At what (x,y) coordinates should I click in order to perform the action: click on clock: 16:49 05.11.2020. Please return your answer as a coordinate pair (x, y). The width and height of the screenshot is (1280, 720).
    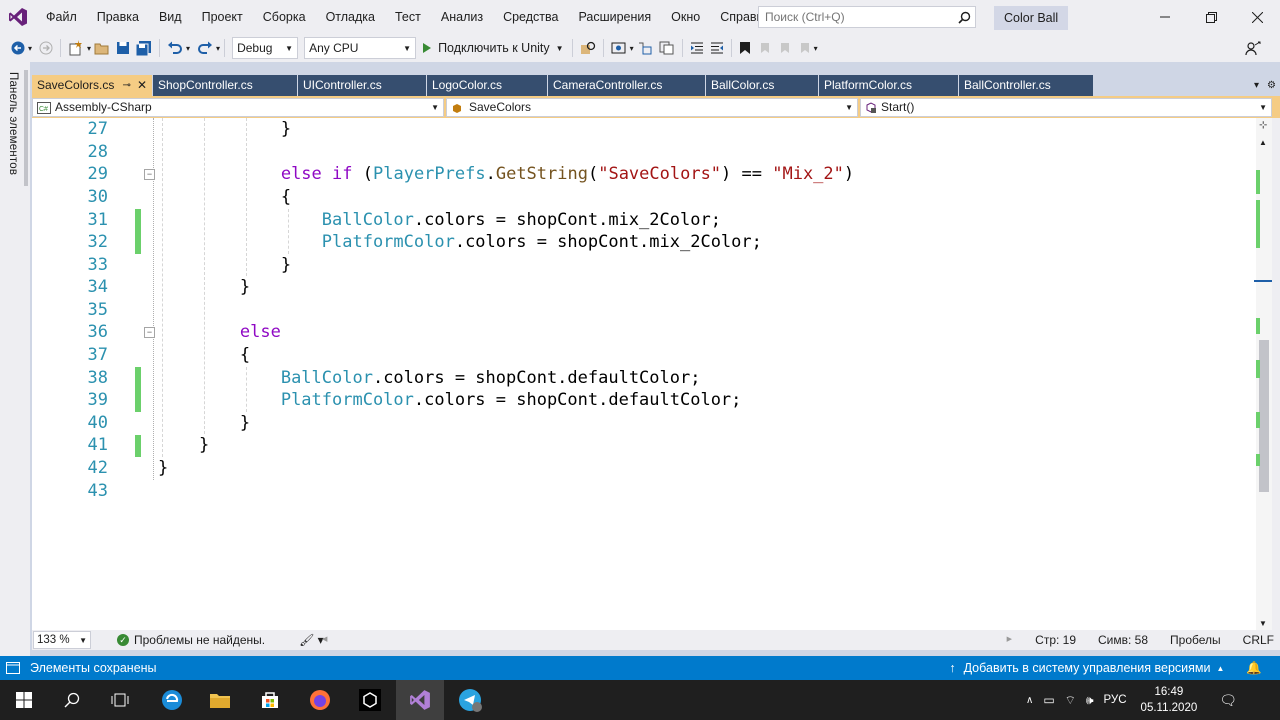
    Looking at the image, I should click on (1169, 700).